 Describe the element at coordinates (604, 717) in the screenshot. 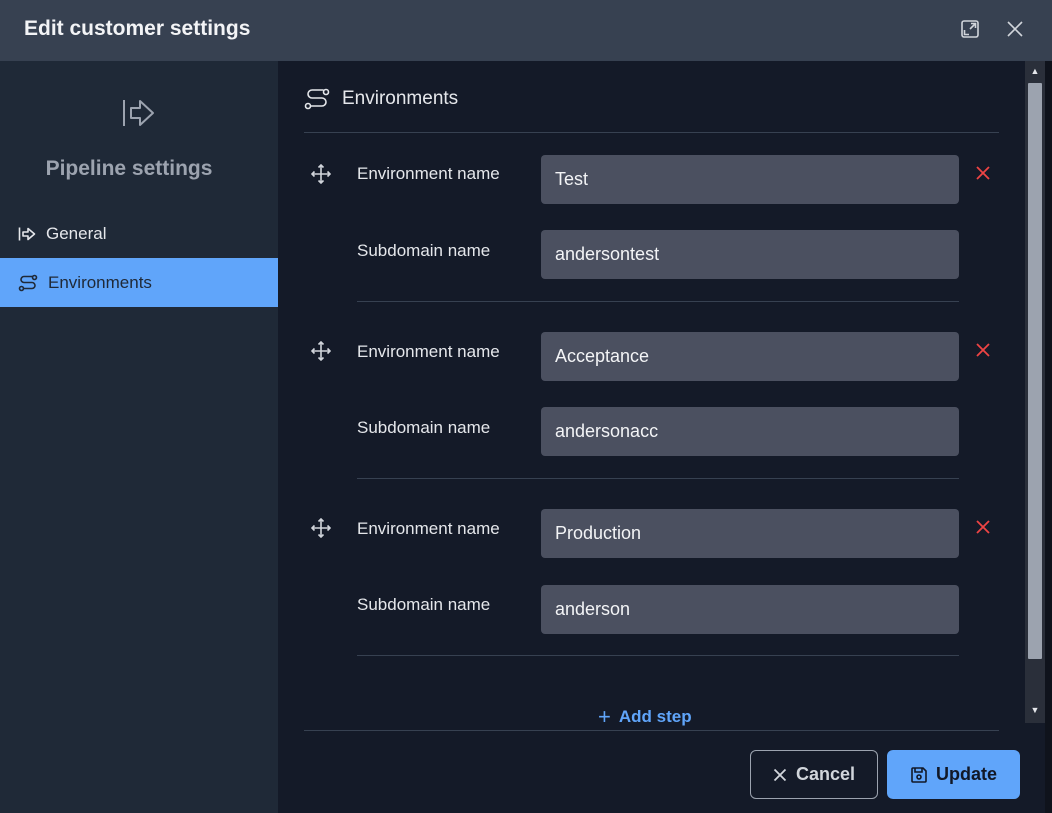

I see `plus-icon: +` at that location.